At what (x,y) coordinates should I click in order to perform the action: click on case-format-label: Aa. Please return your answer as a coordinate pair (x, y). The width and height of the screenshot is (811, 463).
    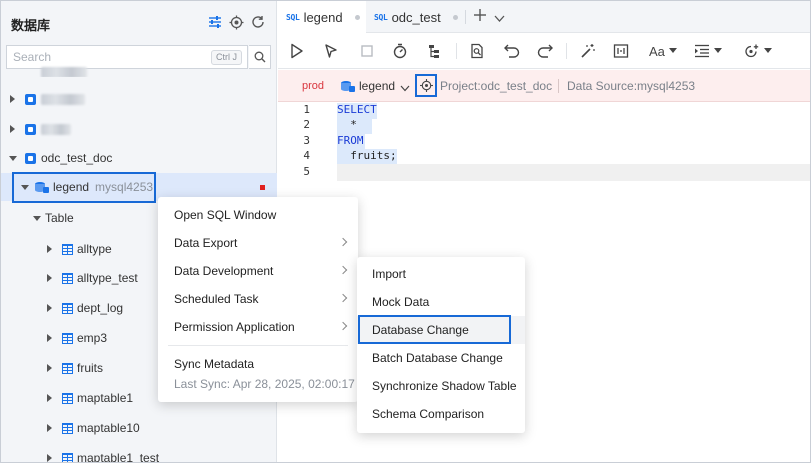
    Looking at the image, I should click on (657, 51).